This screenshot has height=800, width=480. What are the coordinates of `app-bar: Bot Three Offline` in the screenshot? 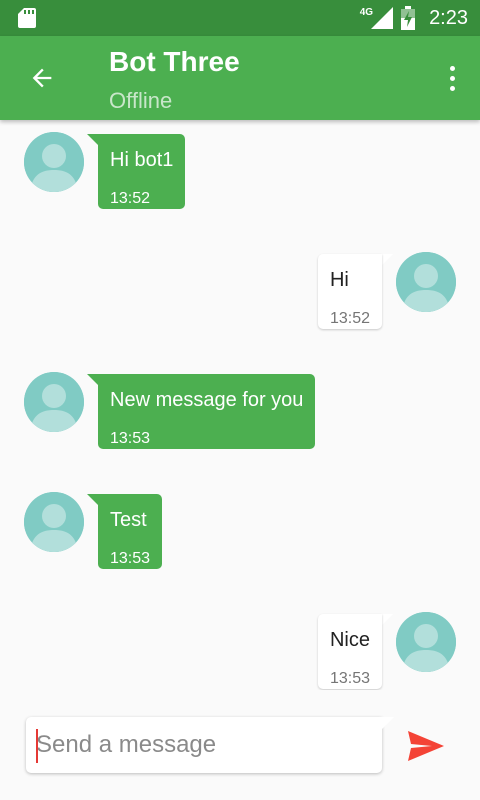 It's located at (240, 78).